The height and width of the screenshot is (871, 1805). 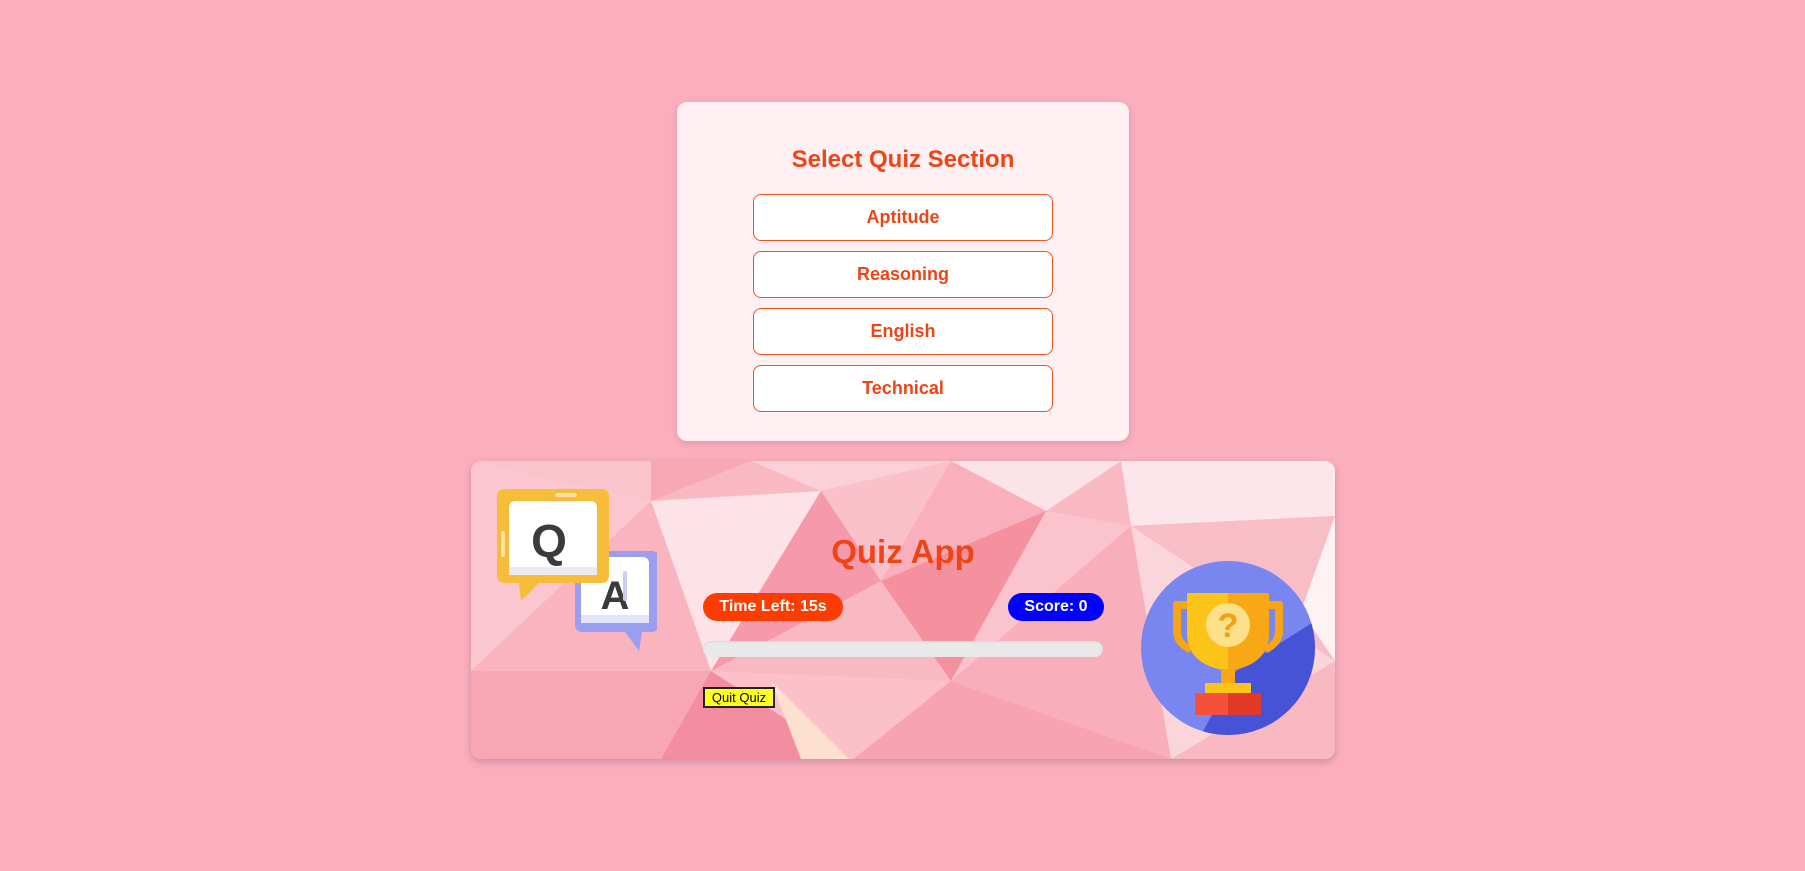 I want to click on score-badge: Score: 0, so click(x=1056, y=607).